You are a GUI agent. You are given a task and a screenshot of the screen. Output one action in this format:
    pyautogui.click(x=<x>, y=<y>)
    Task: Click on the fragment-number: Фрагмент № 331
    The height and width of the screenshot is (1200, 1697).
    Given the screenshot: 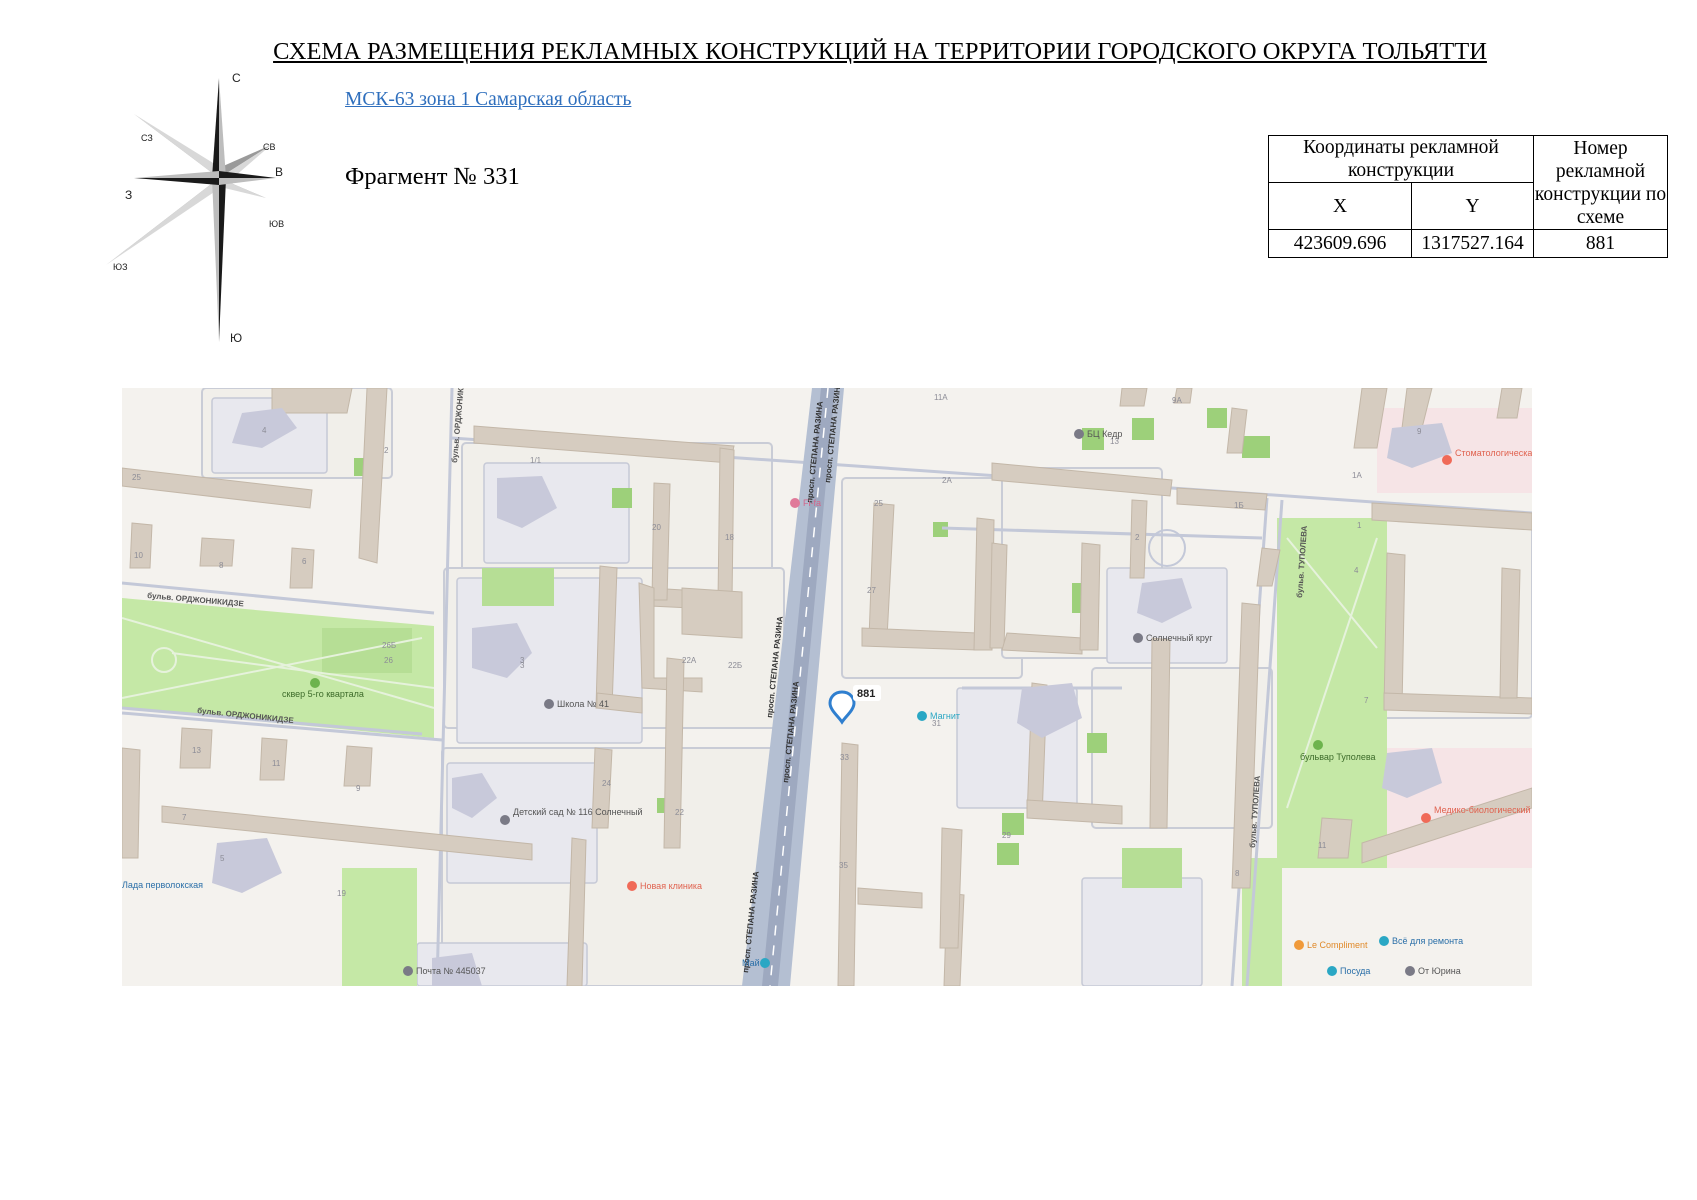 What is the action you would take?
    pyautogui.click(x=432, y=176)
    